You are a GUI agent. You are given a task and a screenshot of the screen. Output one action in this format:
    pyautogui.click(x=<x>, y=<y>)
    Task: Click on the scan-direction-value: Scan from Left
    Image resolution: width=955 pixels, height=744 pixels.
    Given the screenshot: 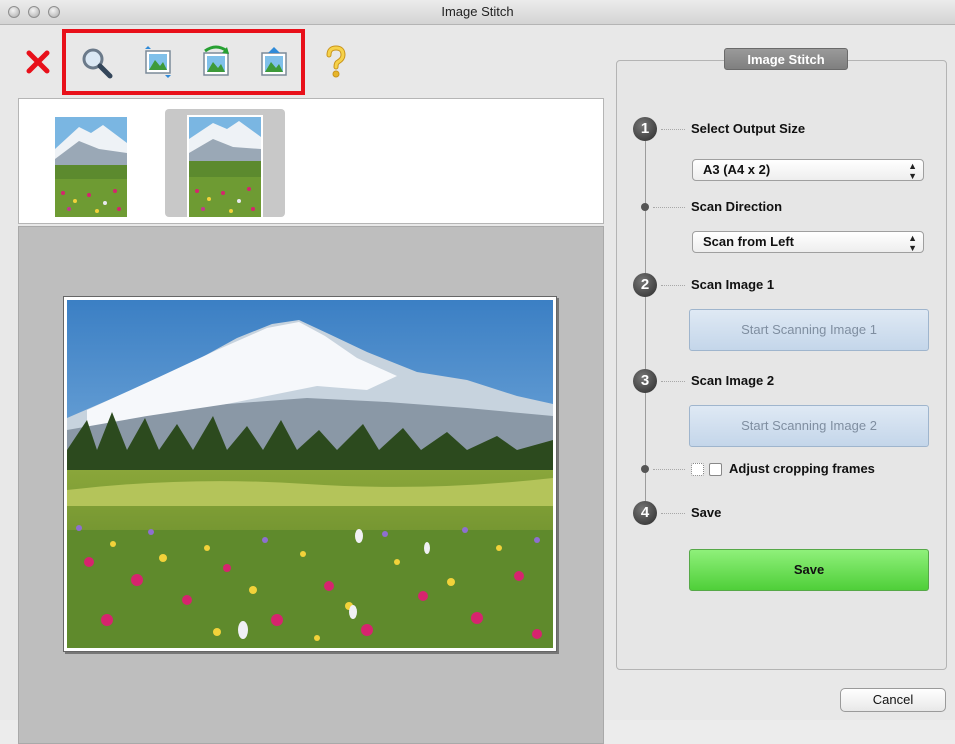 What is the action you would take?
    pyautogui.click(x=749, y=241)
    